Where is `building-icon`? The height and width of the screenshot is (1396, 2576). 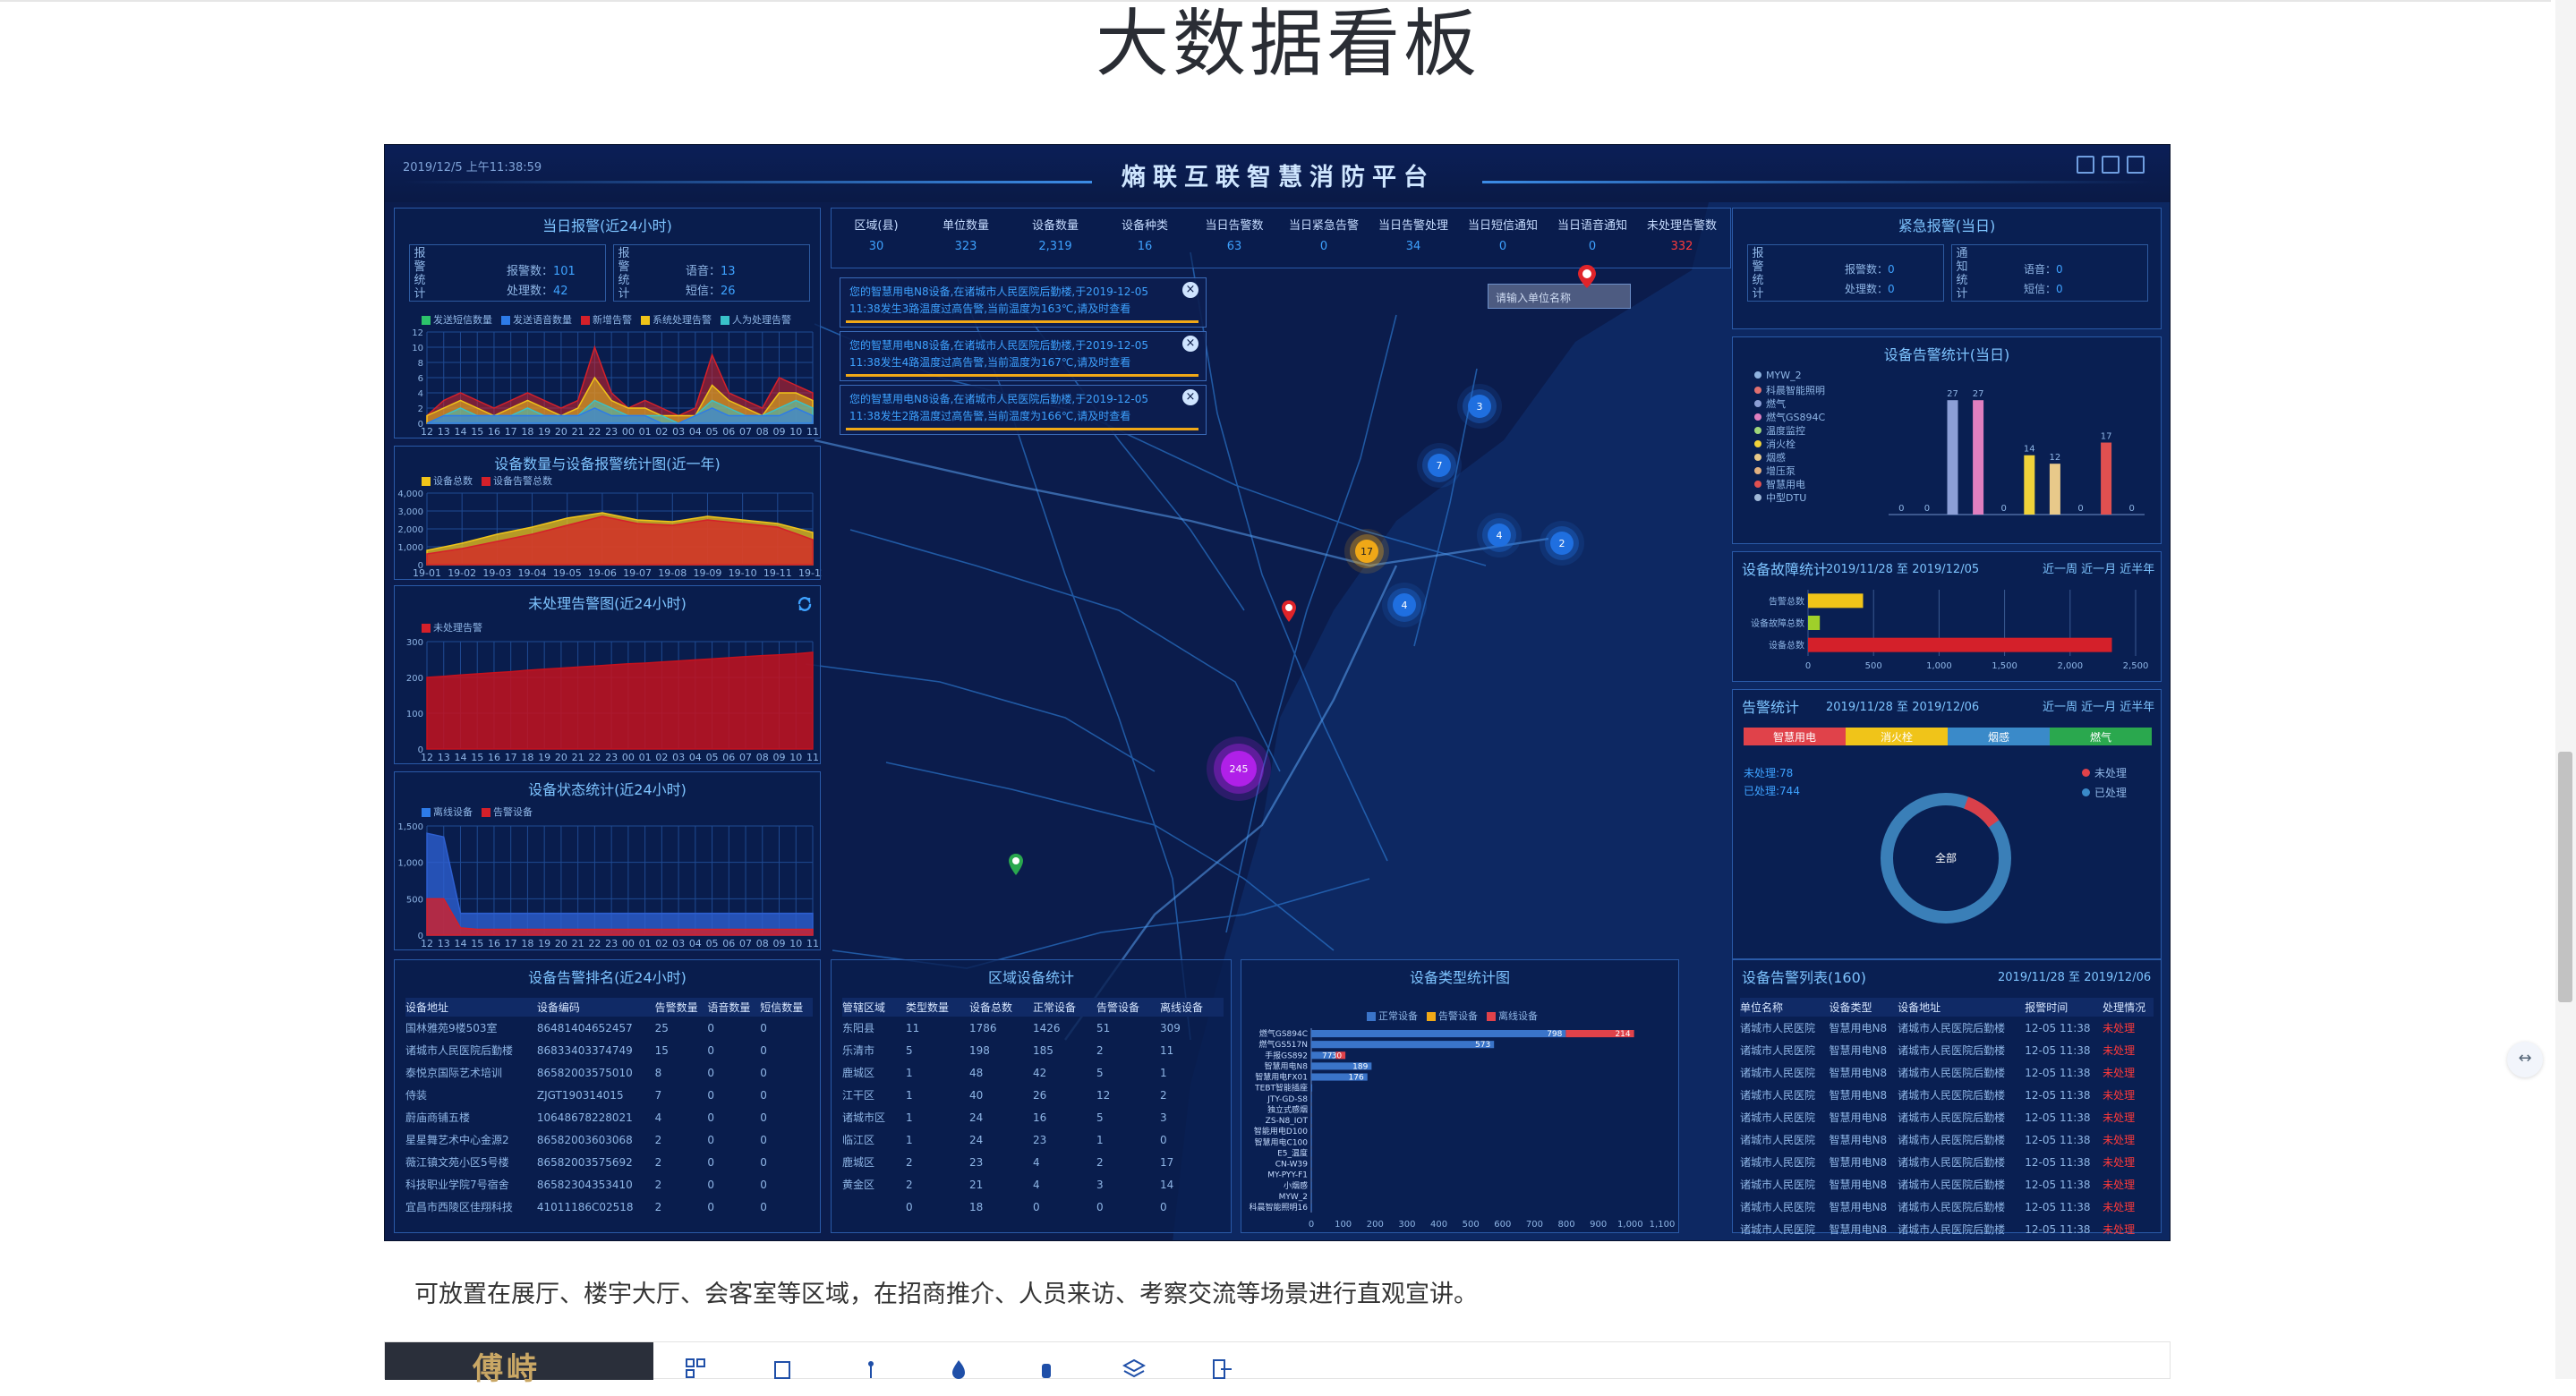 building-icon is located at coordinates (783, 1369).